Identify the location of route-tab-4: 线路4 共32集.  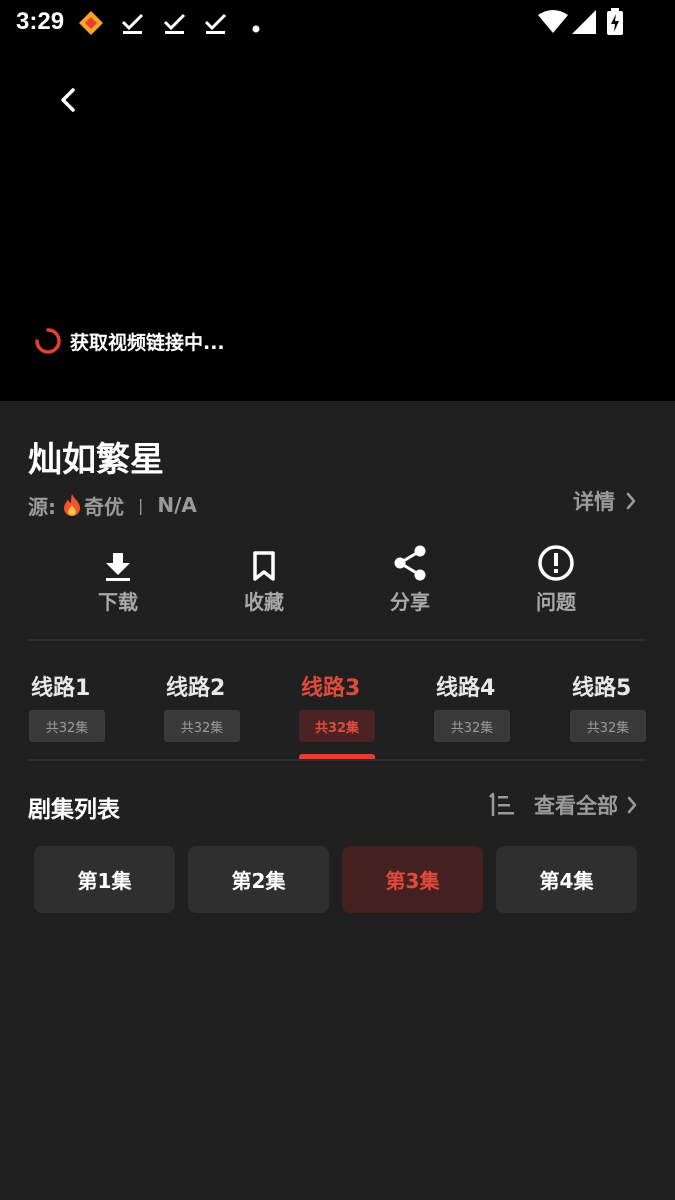
(489, 710).